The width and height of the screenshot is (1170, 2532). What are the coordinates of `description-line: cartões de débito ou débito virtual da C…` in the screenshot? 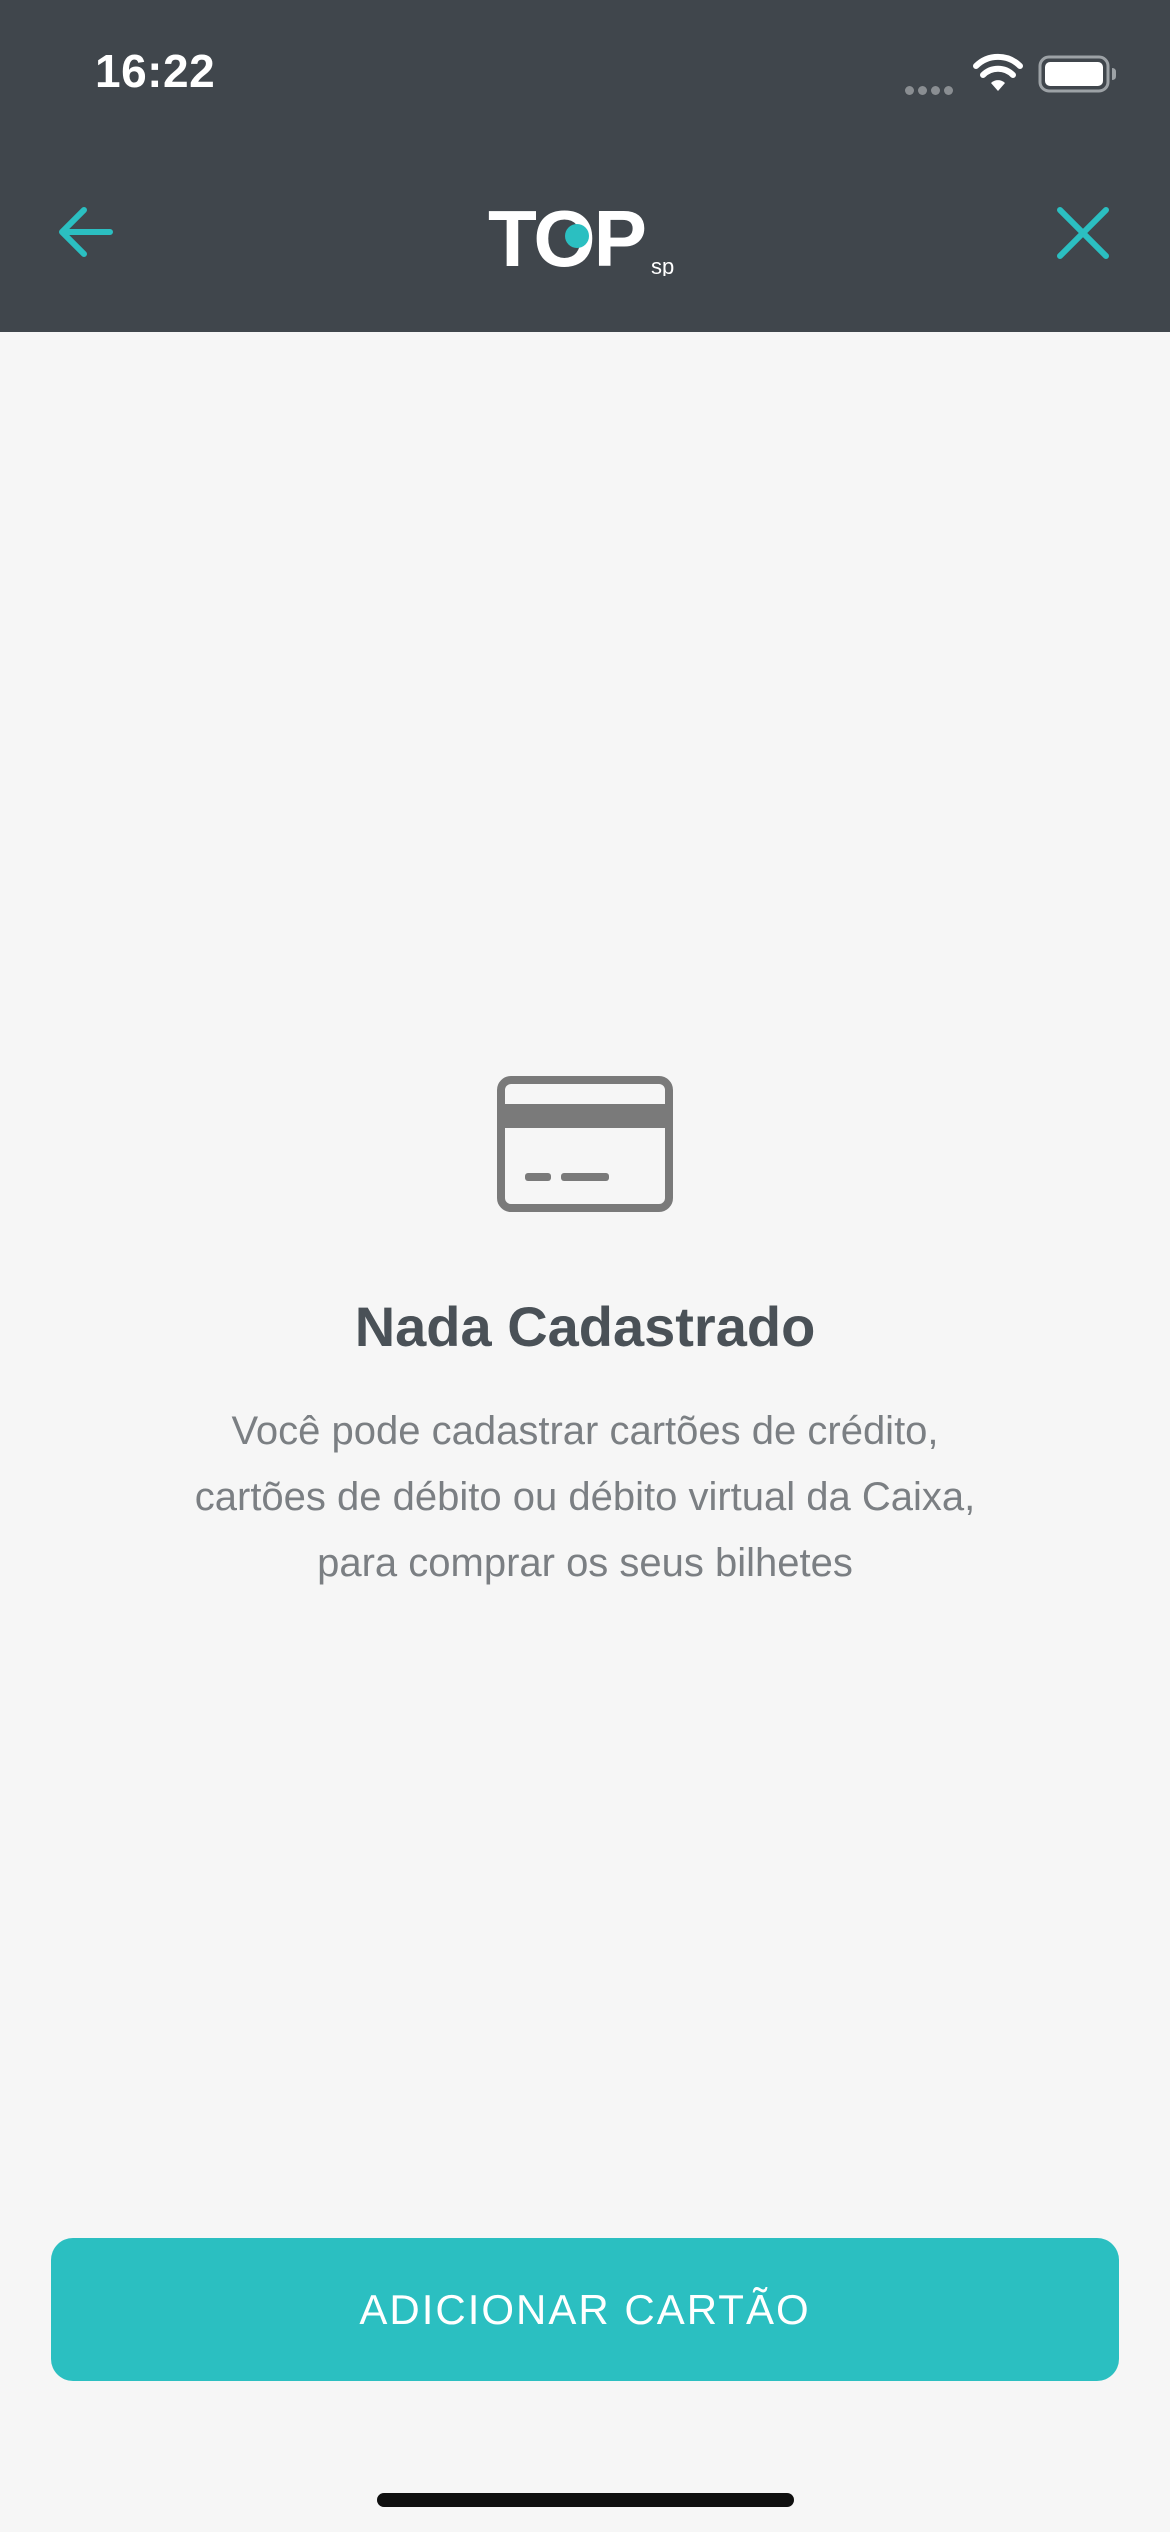 It's located at (585, 1496).